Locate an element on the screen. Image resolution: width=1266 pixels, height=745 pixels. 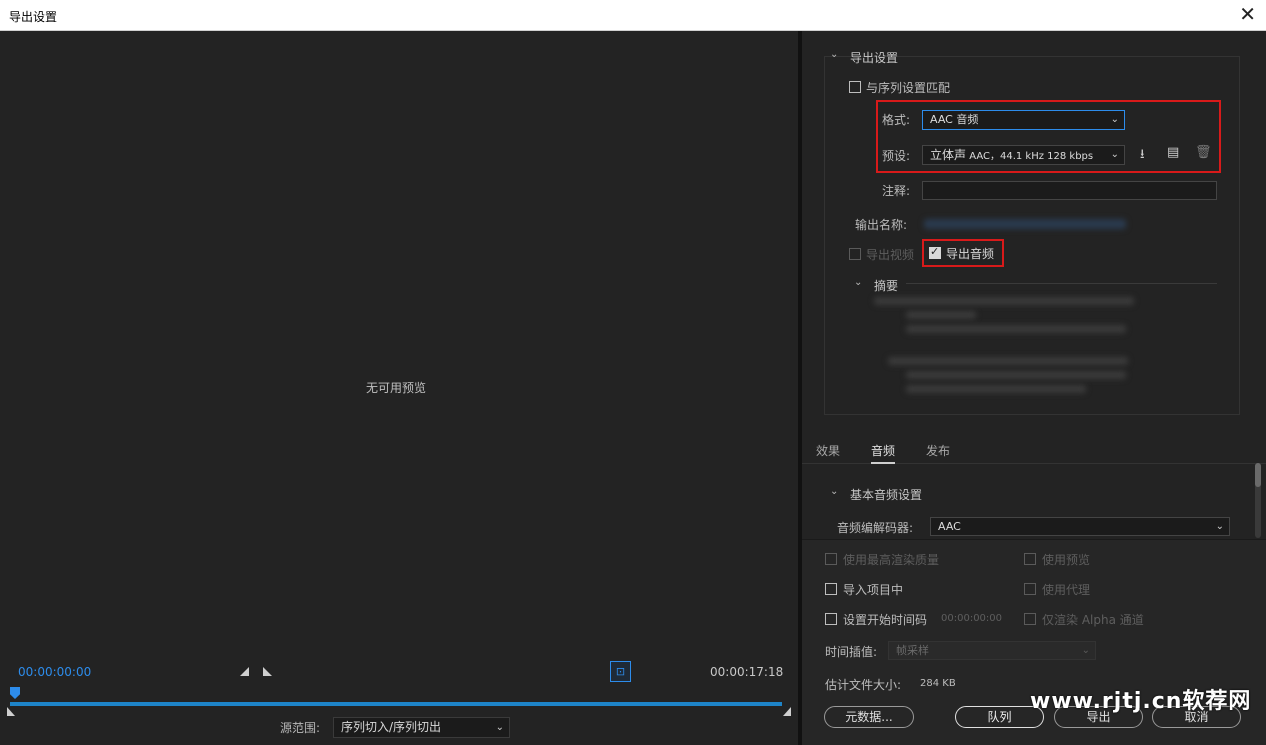
settings-tabs: 效果 音频 发布 is located at coordinates (1034, 449).